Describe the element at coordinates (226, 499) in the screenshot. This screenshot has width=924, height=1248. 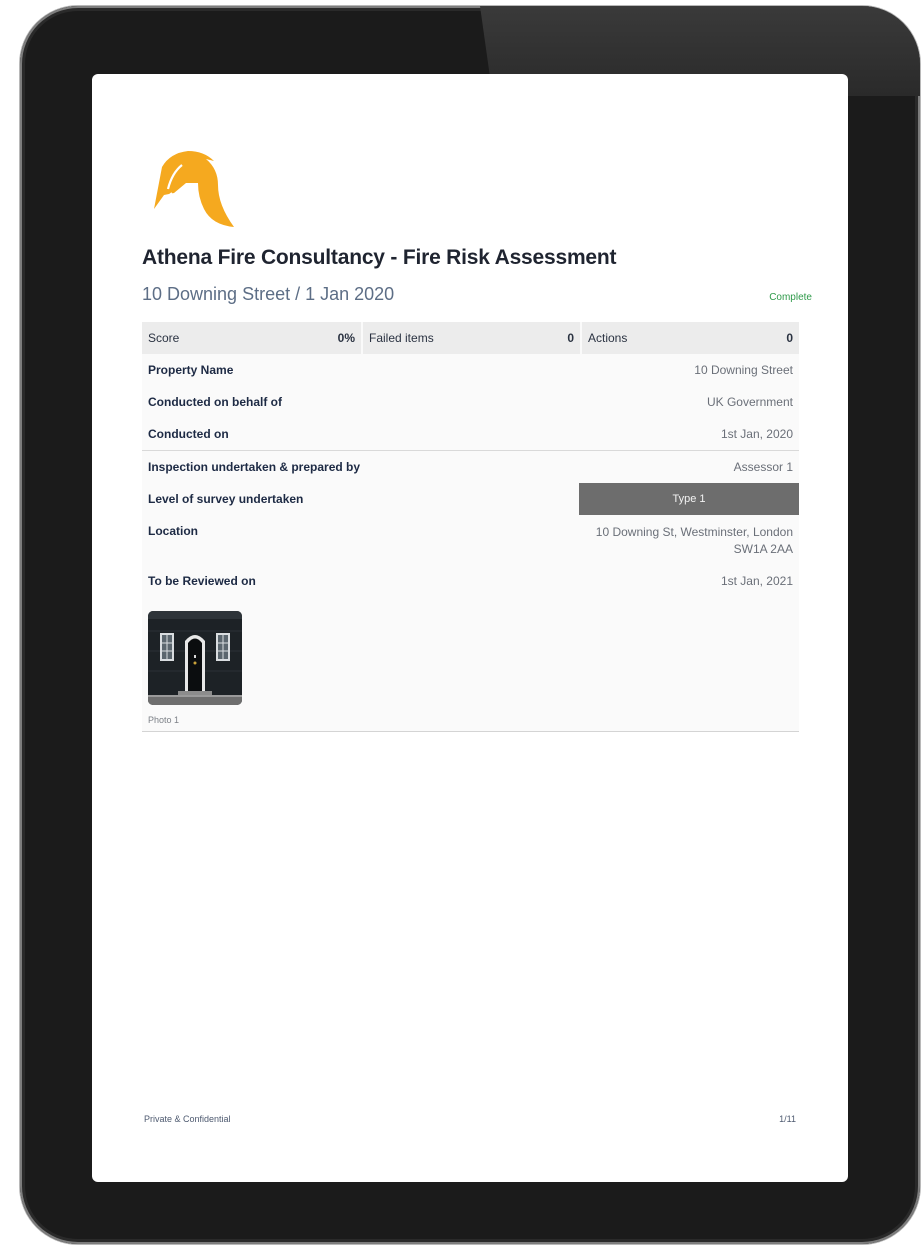
I see `survey-level-label: Level of survey undertaken` at that location.